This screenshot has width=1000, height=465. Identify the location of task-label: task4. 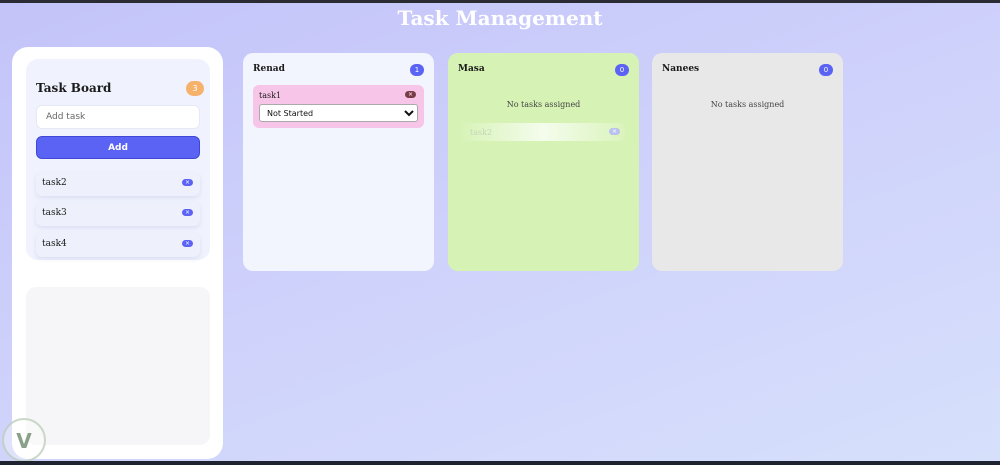
(54, 244).